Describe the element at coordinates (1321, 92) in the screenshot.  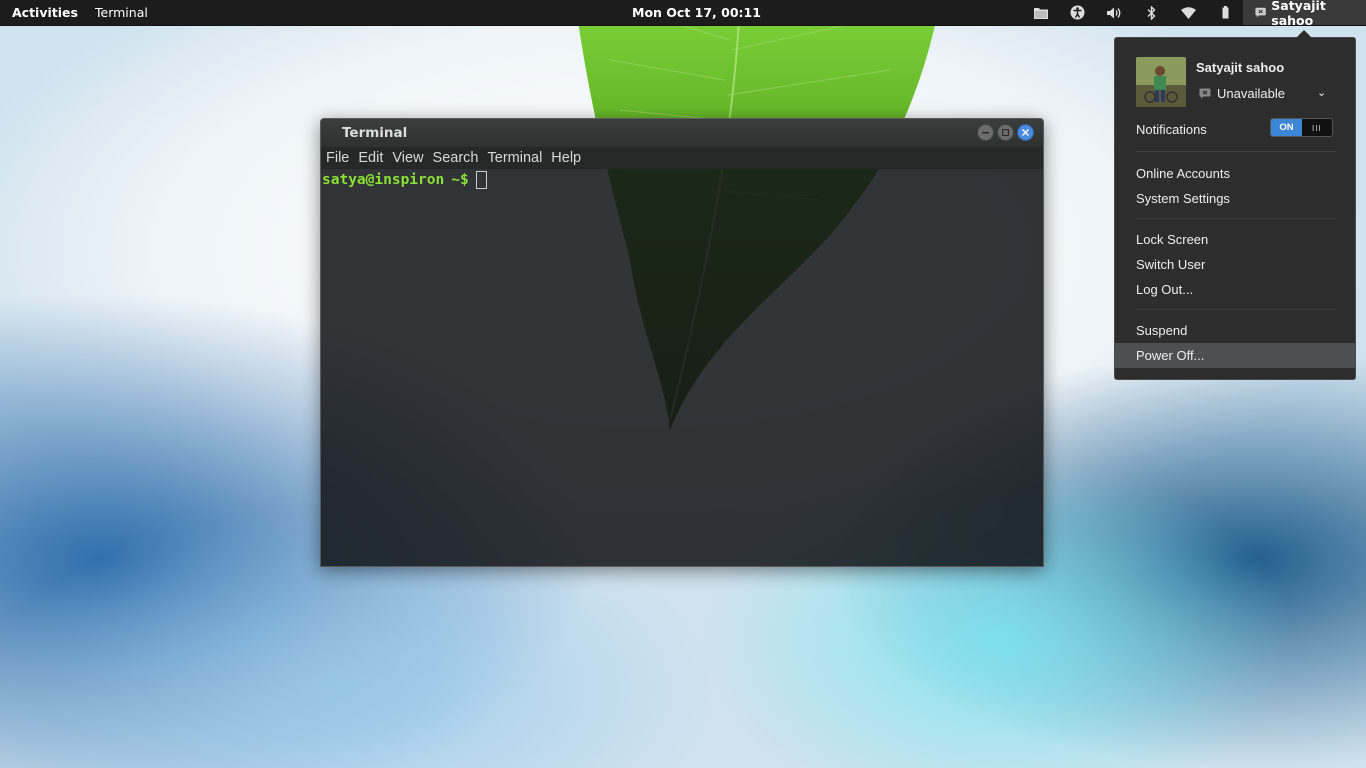
I see `chevron-down-icon: ⌄` at that location.